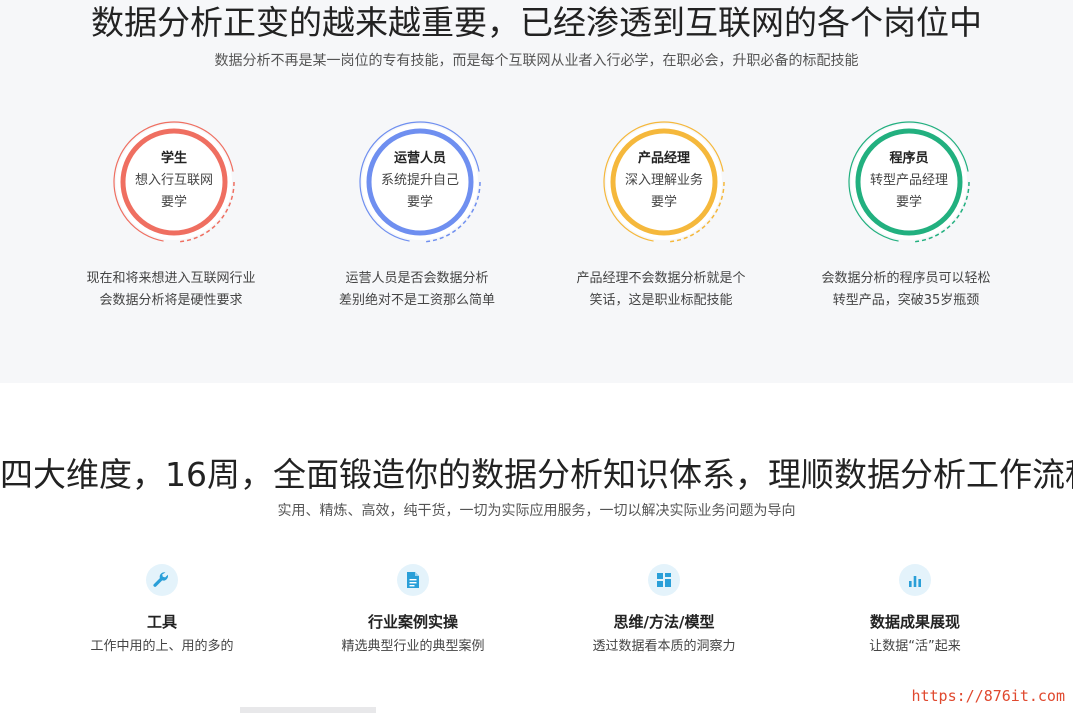 The width and height of the screenshot is (1073, 713). What do you see at coordinates (906, 220) in the screenshot?
I see `role-card-programmer: 程序员 转型产品经理 要学 会数据分析的程序员可以轻松 转型产品，突破35岁瓶颈` at bounding box center [906, 220].